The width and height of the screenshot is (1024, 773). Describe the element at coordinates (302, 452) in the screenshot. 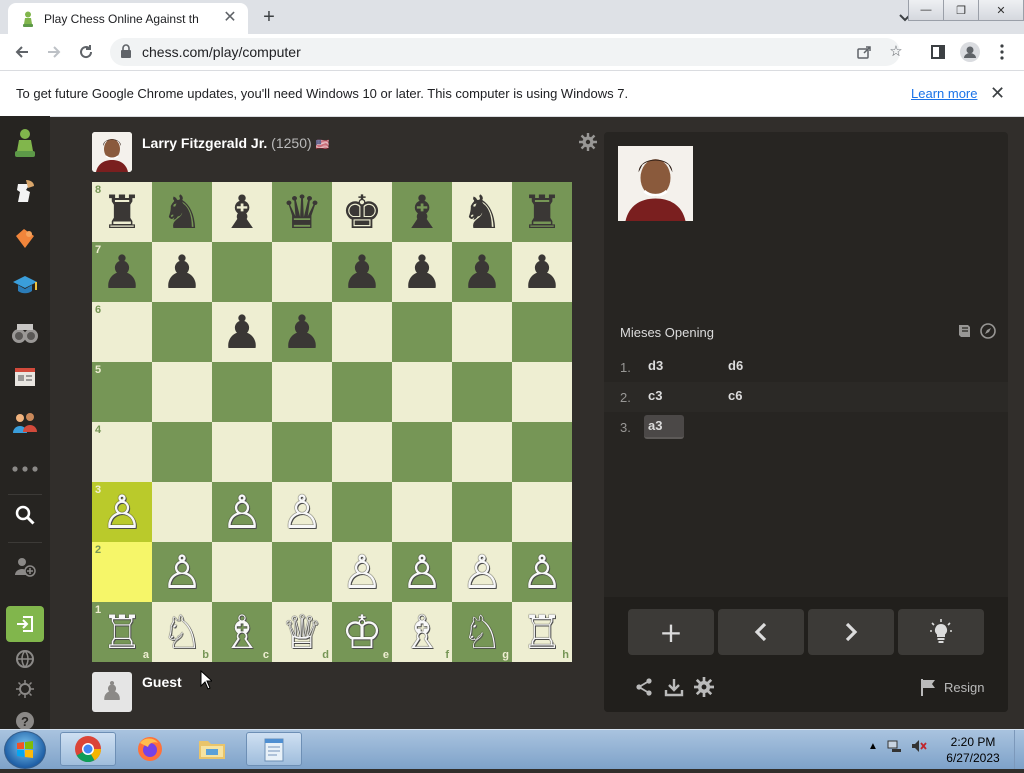

I see `square-d4` at that location.